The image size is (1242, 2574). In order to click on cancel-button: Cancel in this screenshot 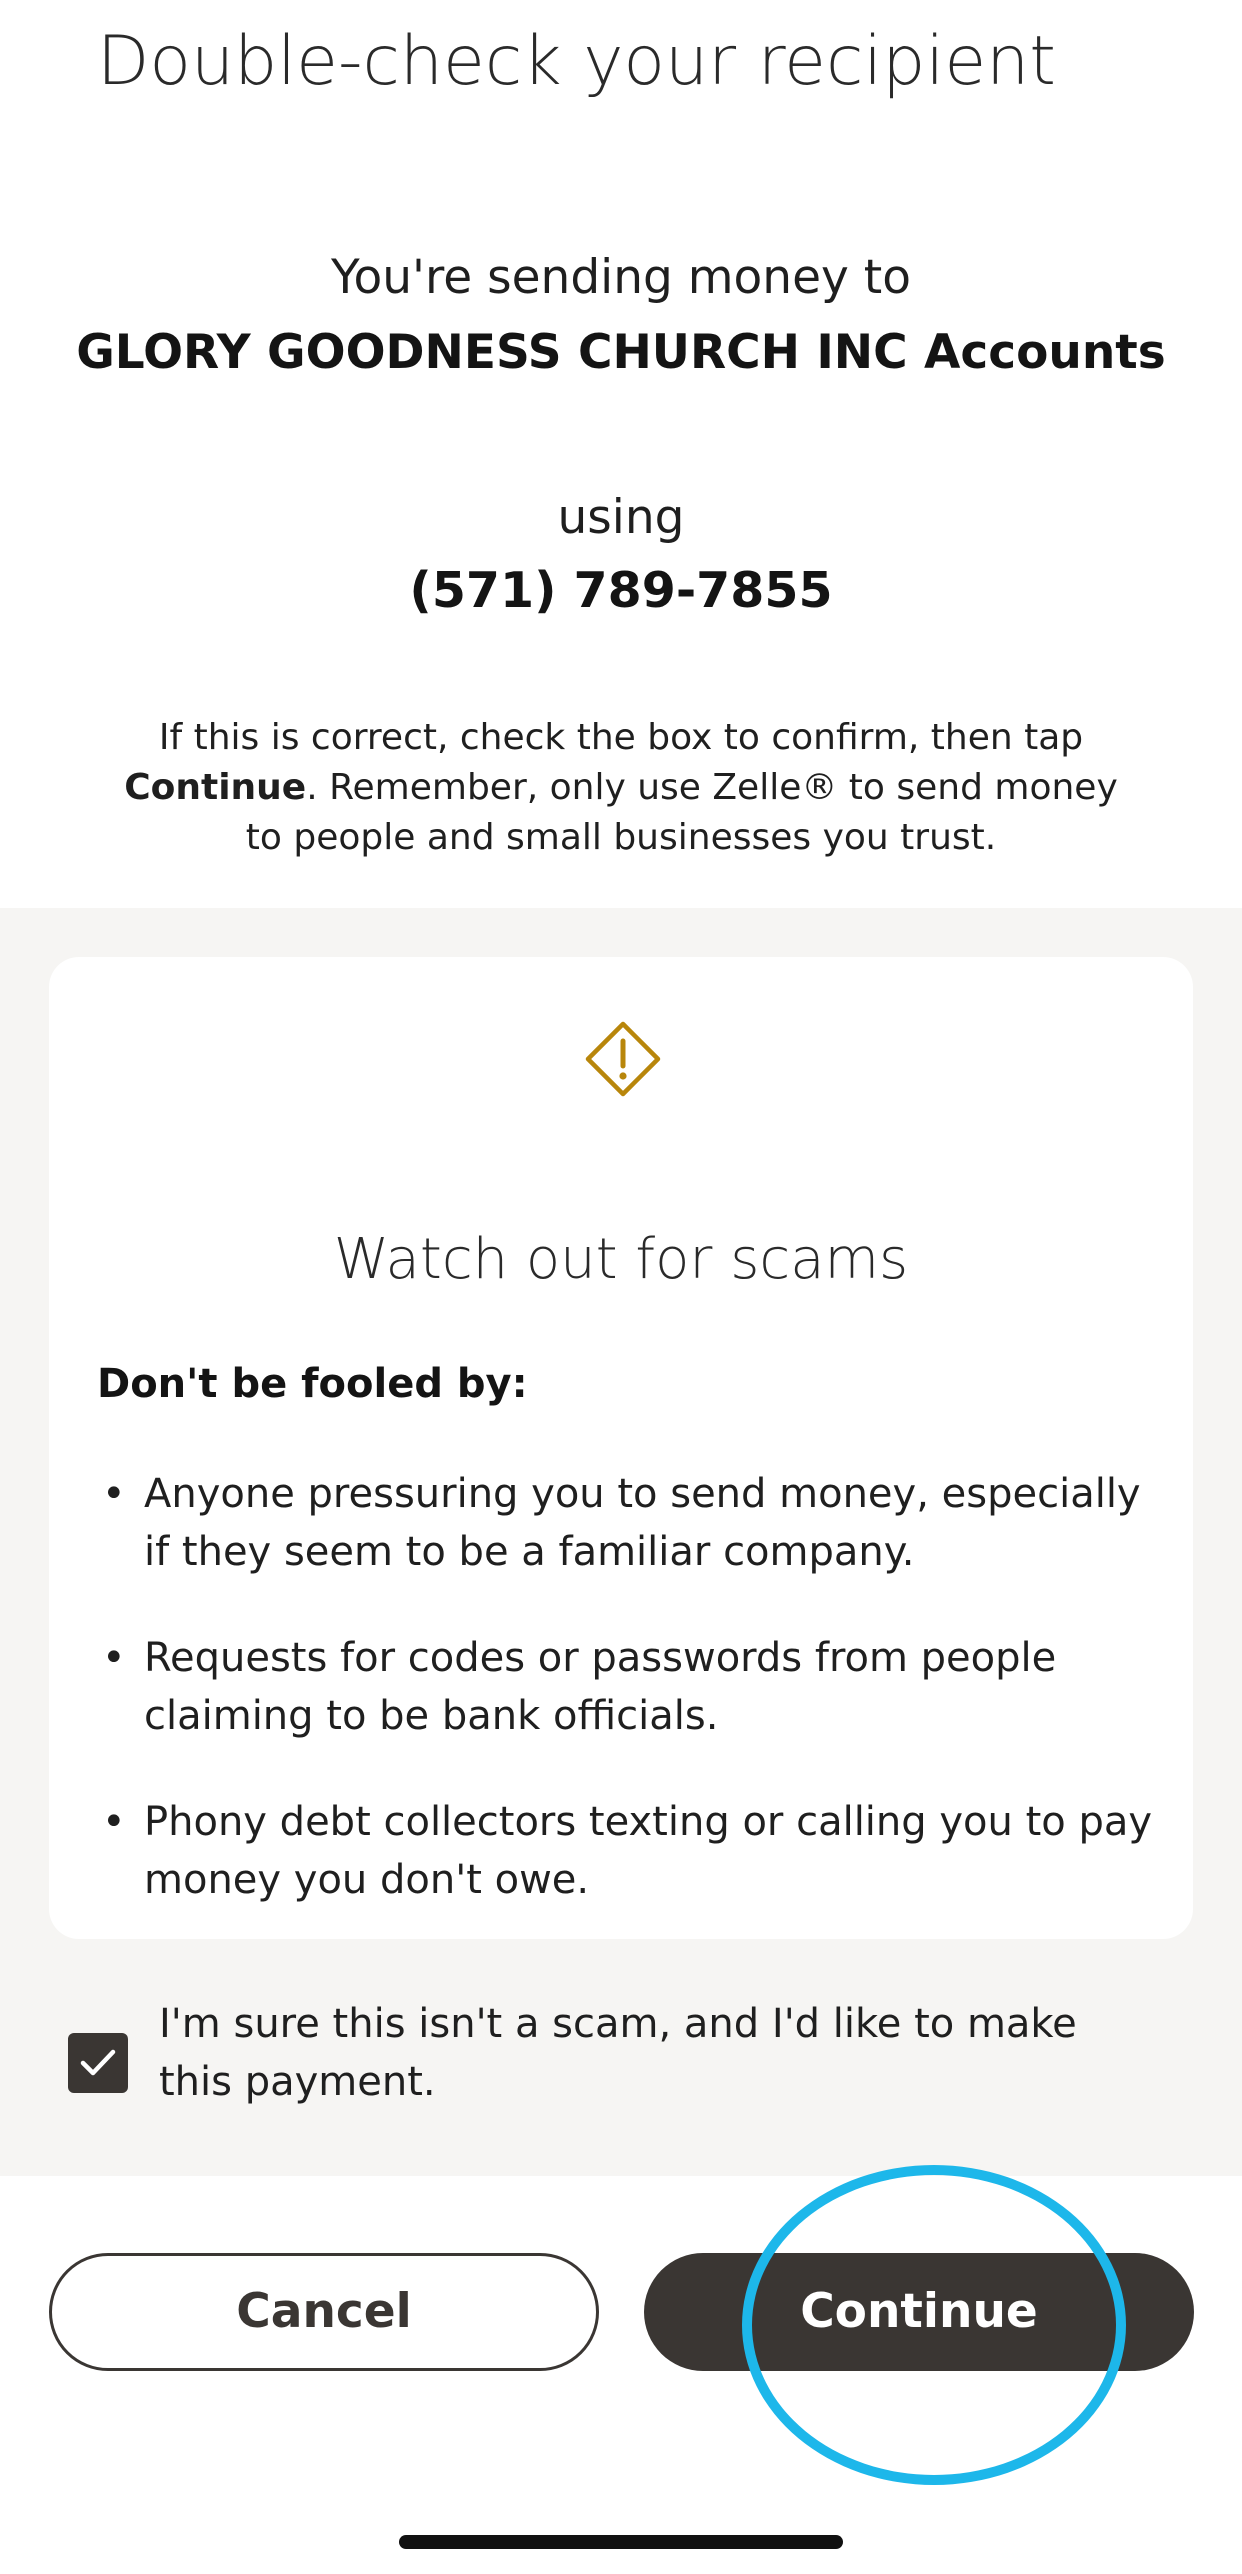, I will do `click(324, 2312)`.